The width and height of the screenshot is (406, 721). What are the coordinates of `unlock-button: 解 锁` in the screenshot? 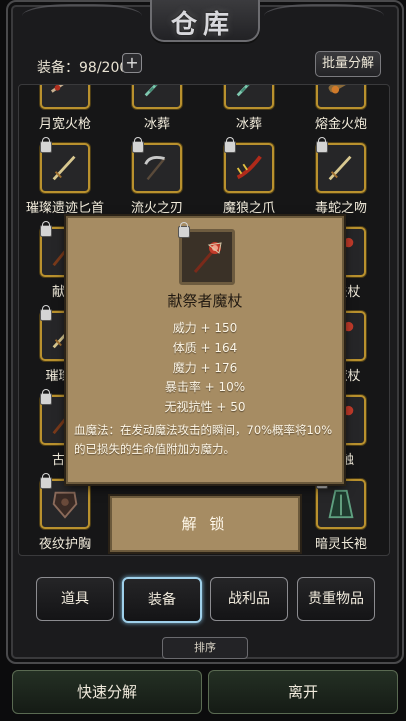 It's located at (205, 524).